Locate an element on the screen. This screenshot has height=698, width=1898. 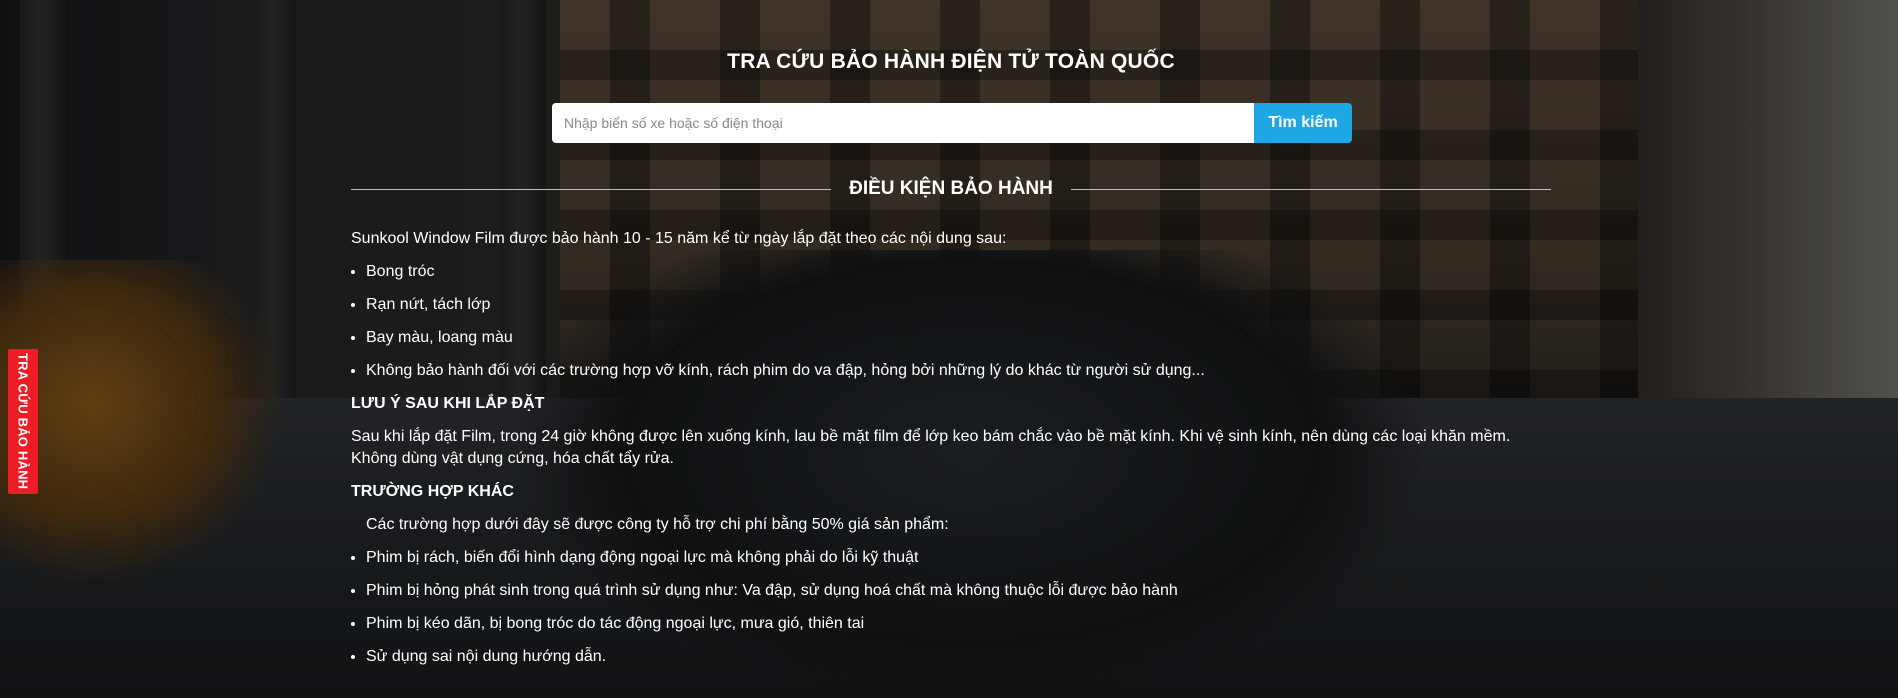
section-divider: ĐIỀU KIỆN BẢO HÀNH is located at coordinates (951, 190).